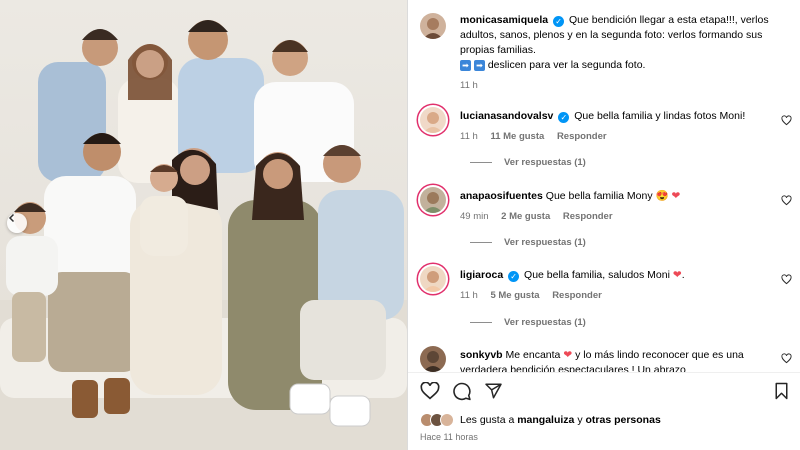  I want to click on comment-username: ligiaroca, so click(481, 275).